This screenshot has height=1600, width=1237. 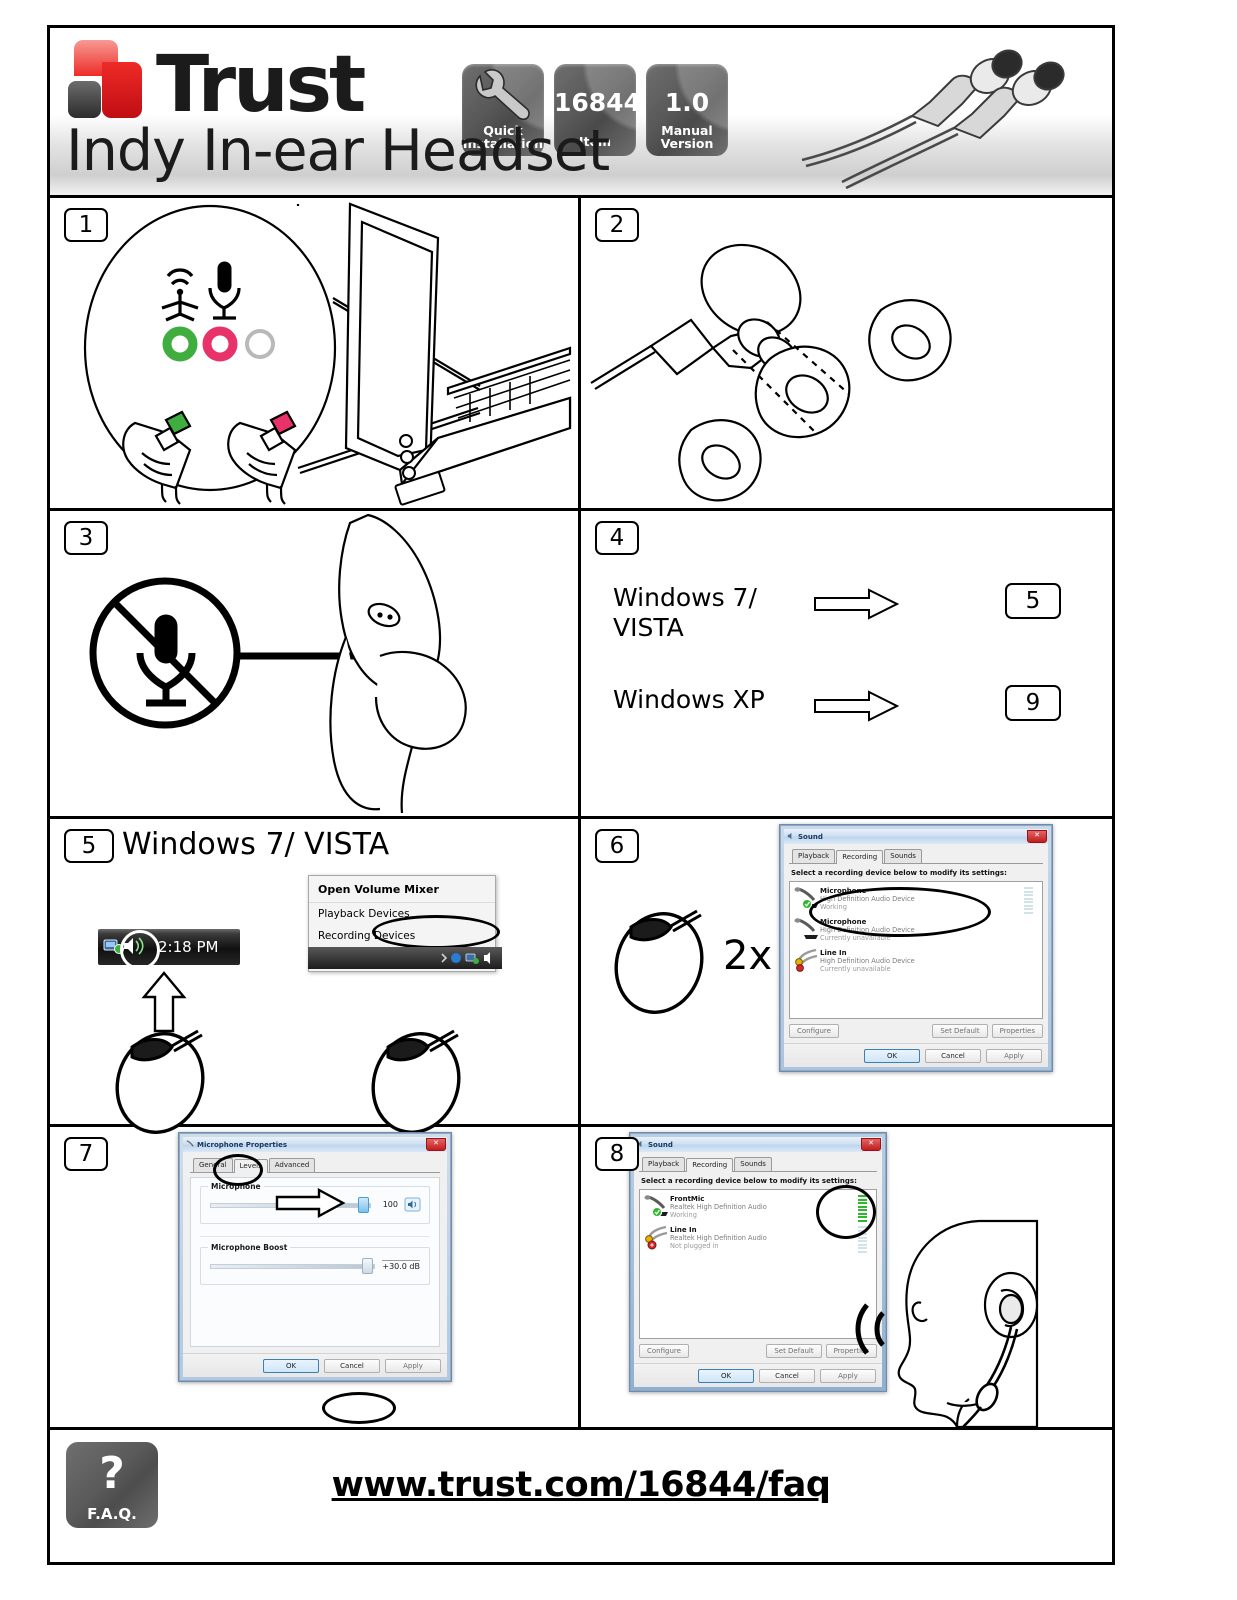 What do you see at coordinates (405, 958) in the screenshot?
I see `taskbar-strip` at bounding box center [405, 958].